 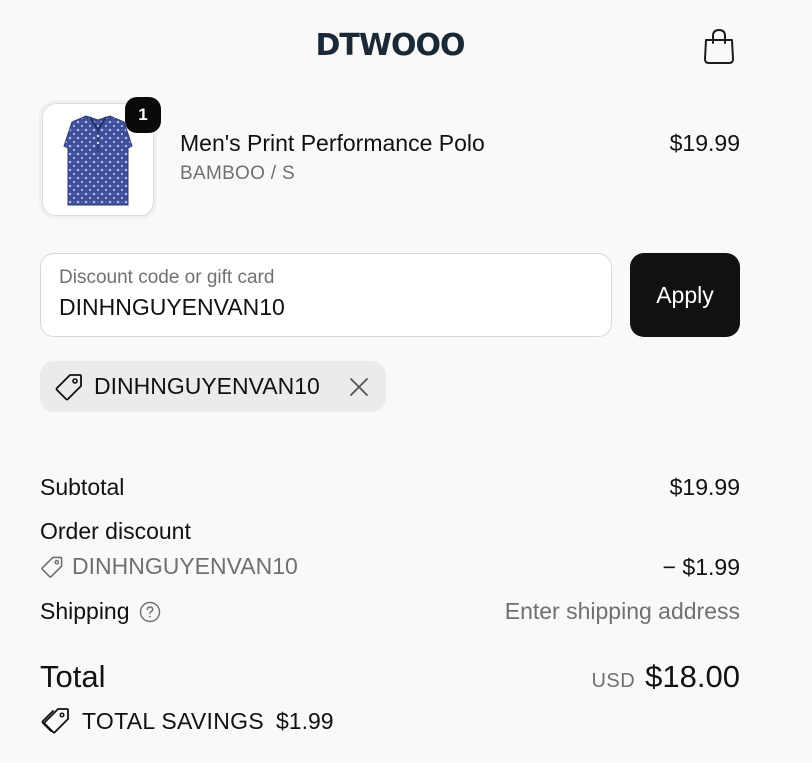 I want to click on order-discount-value: − $1.99, so click(x=701, y=567).